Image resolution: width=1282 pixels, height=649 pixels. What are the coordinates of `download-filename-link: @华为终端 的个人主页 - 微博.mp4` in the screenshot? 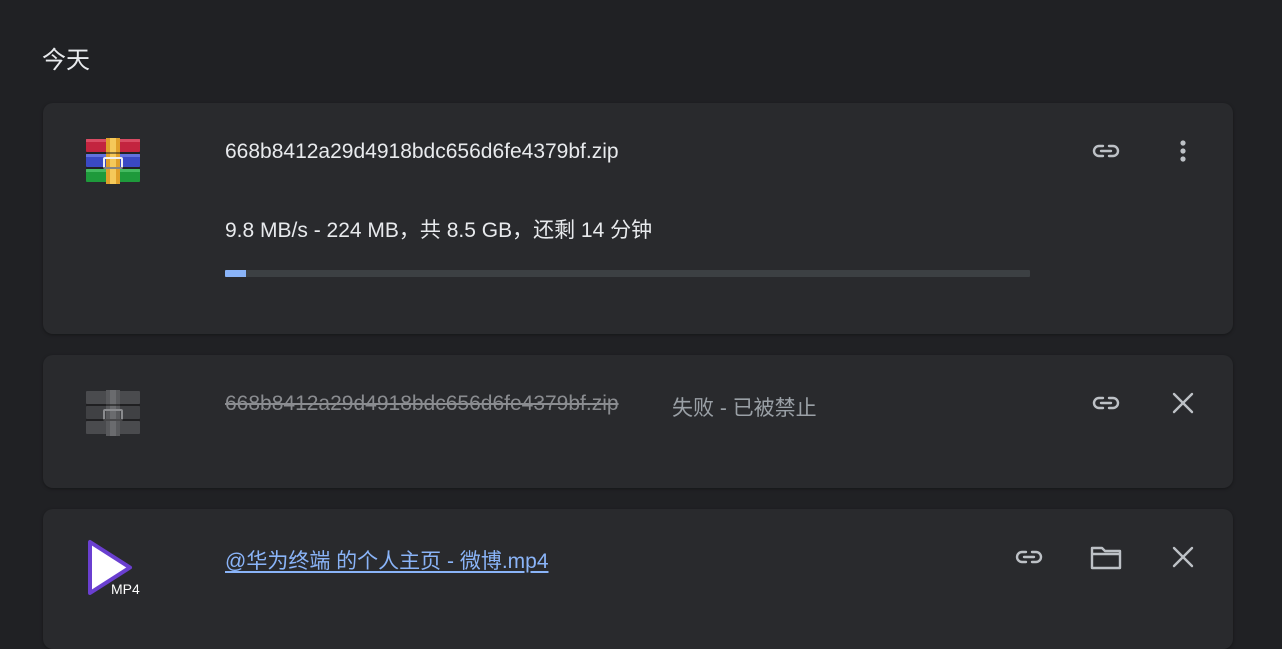 It's located at (387, 560).